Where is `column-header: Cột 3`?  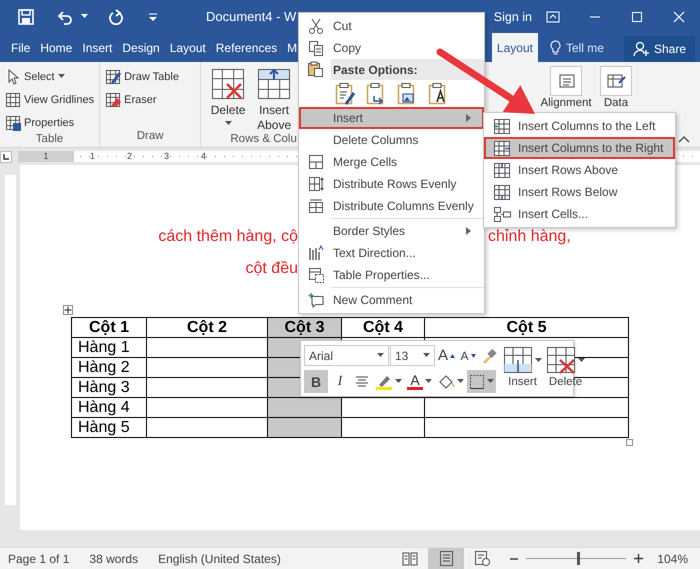
column-header: Cột 3 is located at coordinates (305, 328).